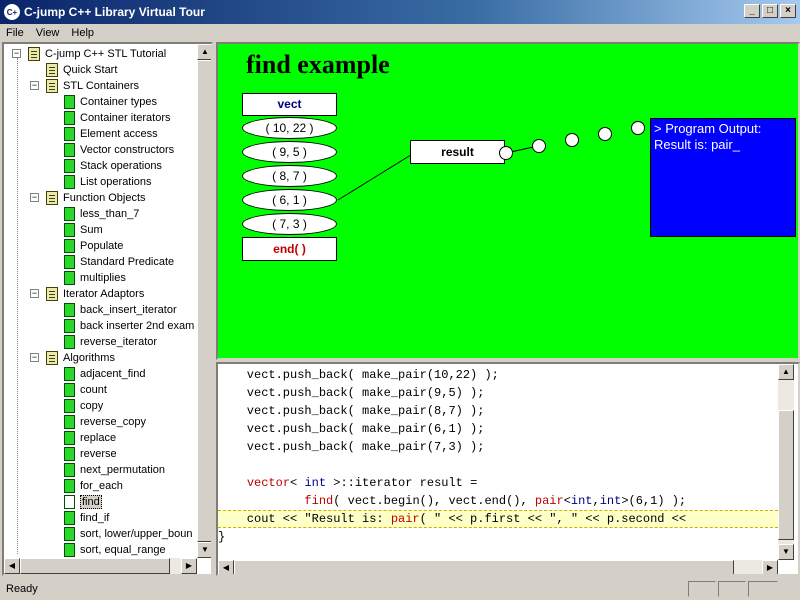 This screenshot has width=800, height=600. Describe the element at coordinates (85, 390) in the screenshot. I see `tree-item: count` at that location.